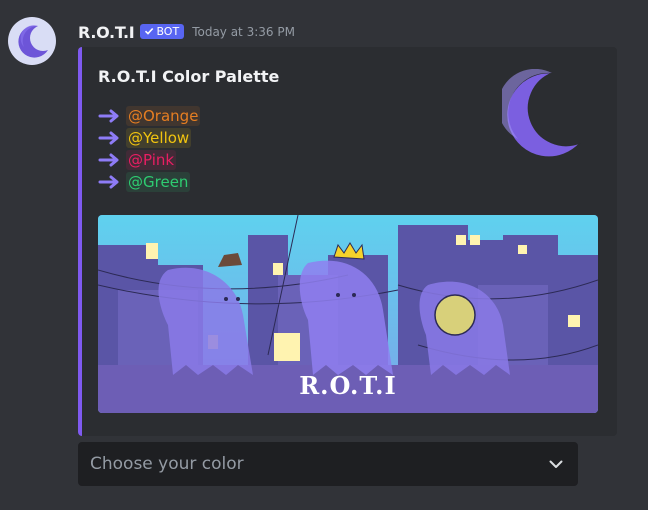 The height and width of the screenshot is (510, 648). Describe the element at coordinates (328, 464) in the screenshot. I see `color-select-menu: Choose your color` at that location.